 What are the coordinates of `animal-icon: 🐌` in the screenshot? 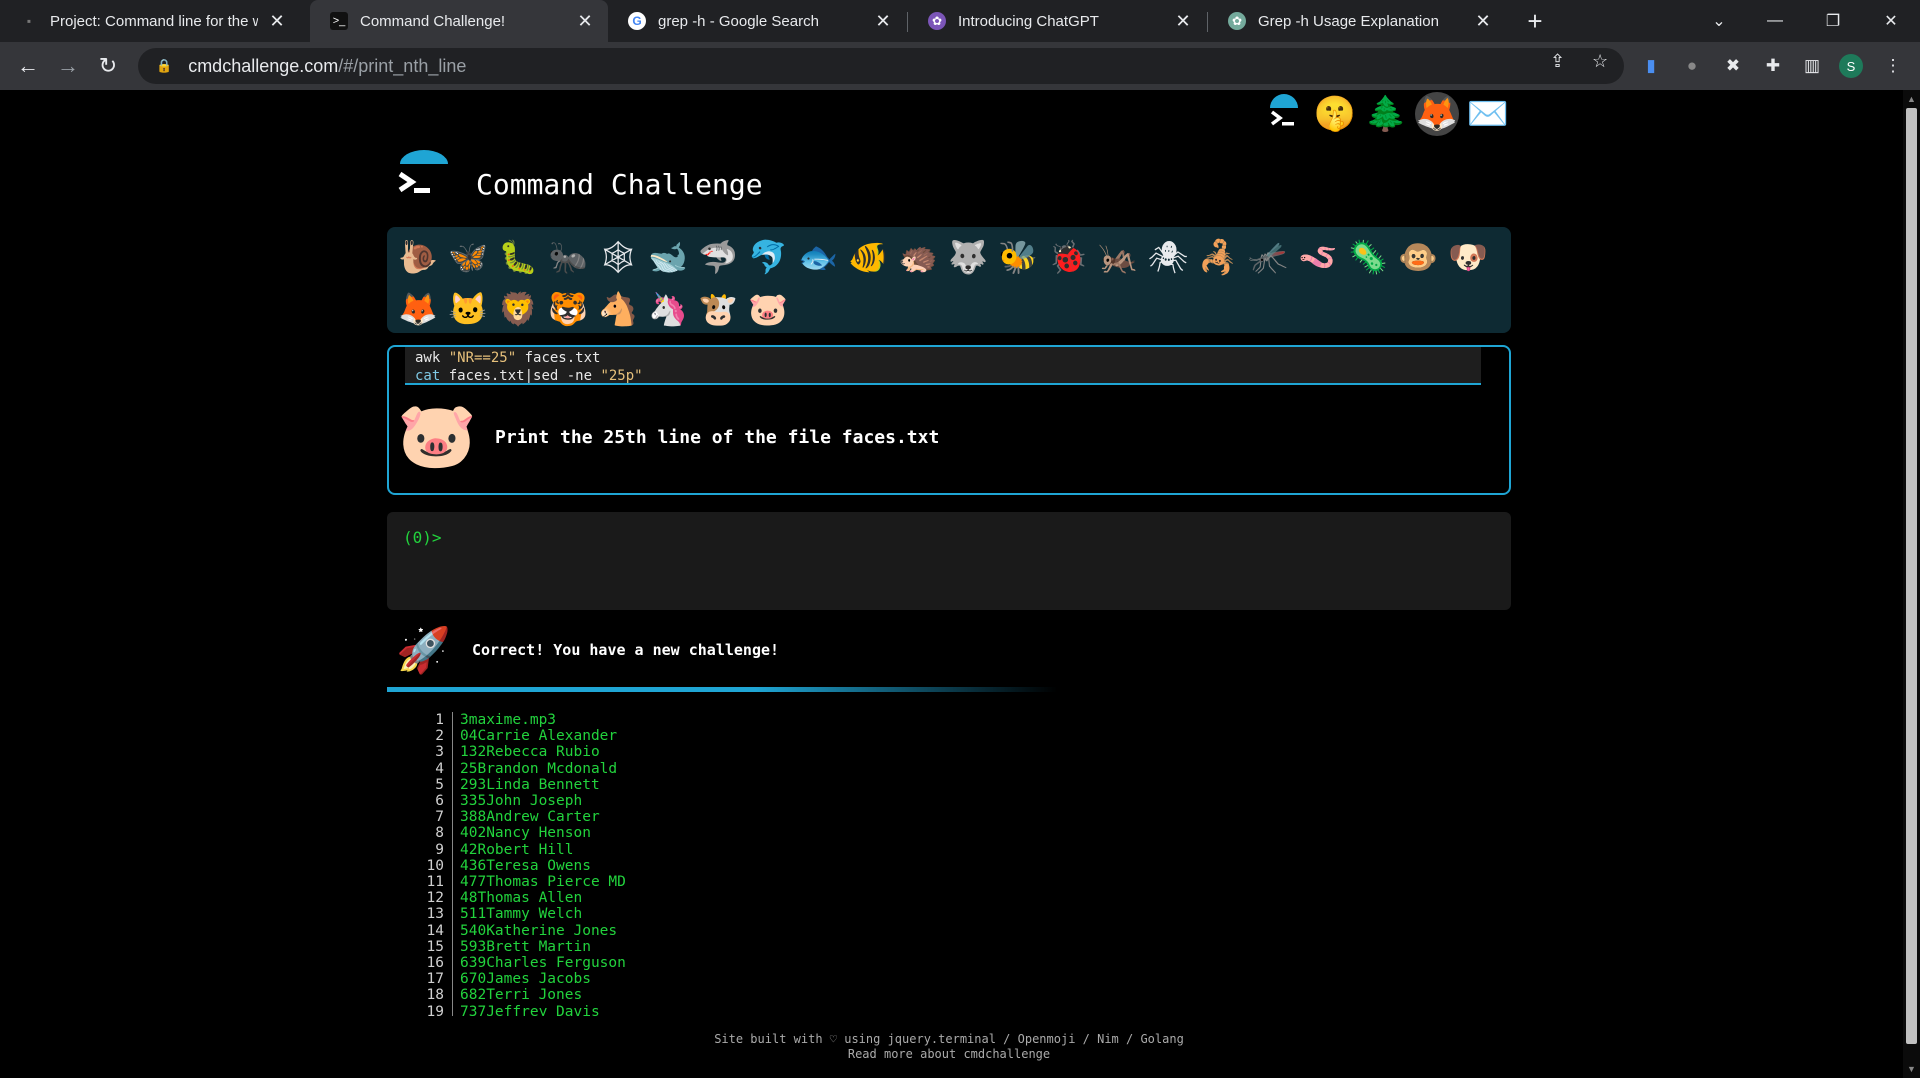 It's located at (418, 257).